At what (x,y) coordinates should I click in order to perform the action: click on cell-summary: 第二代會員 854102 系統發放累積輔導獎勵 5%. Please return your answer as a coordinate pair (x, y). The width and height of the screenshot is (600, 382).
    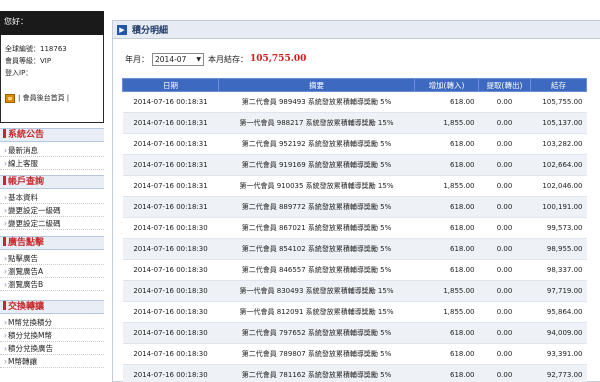
    Looking at the image, I should click on (316, 249).